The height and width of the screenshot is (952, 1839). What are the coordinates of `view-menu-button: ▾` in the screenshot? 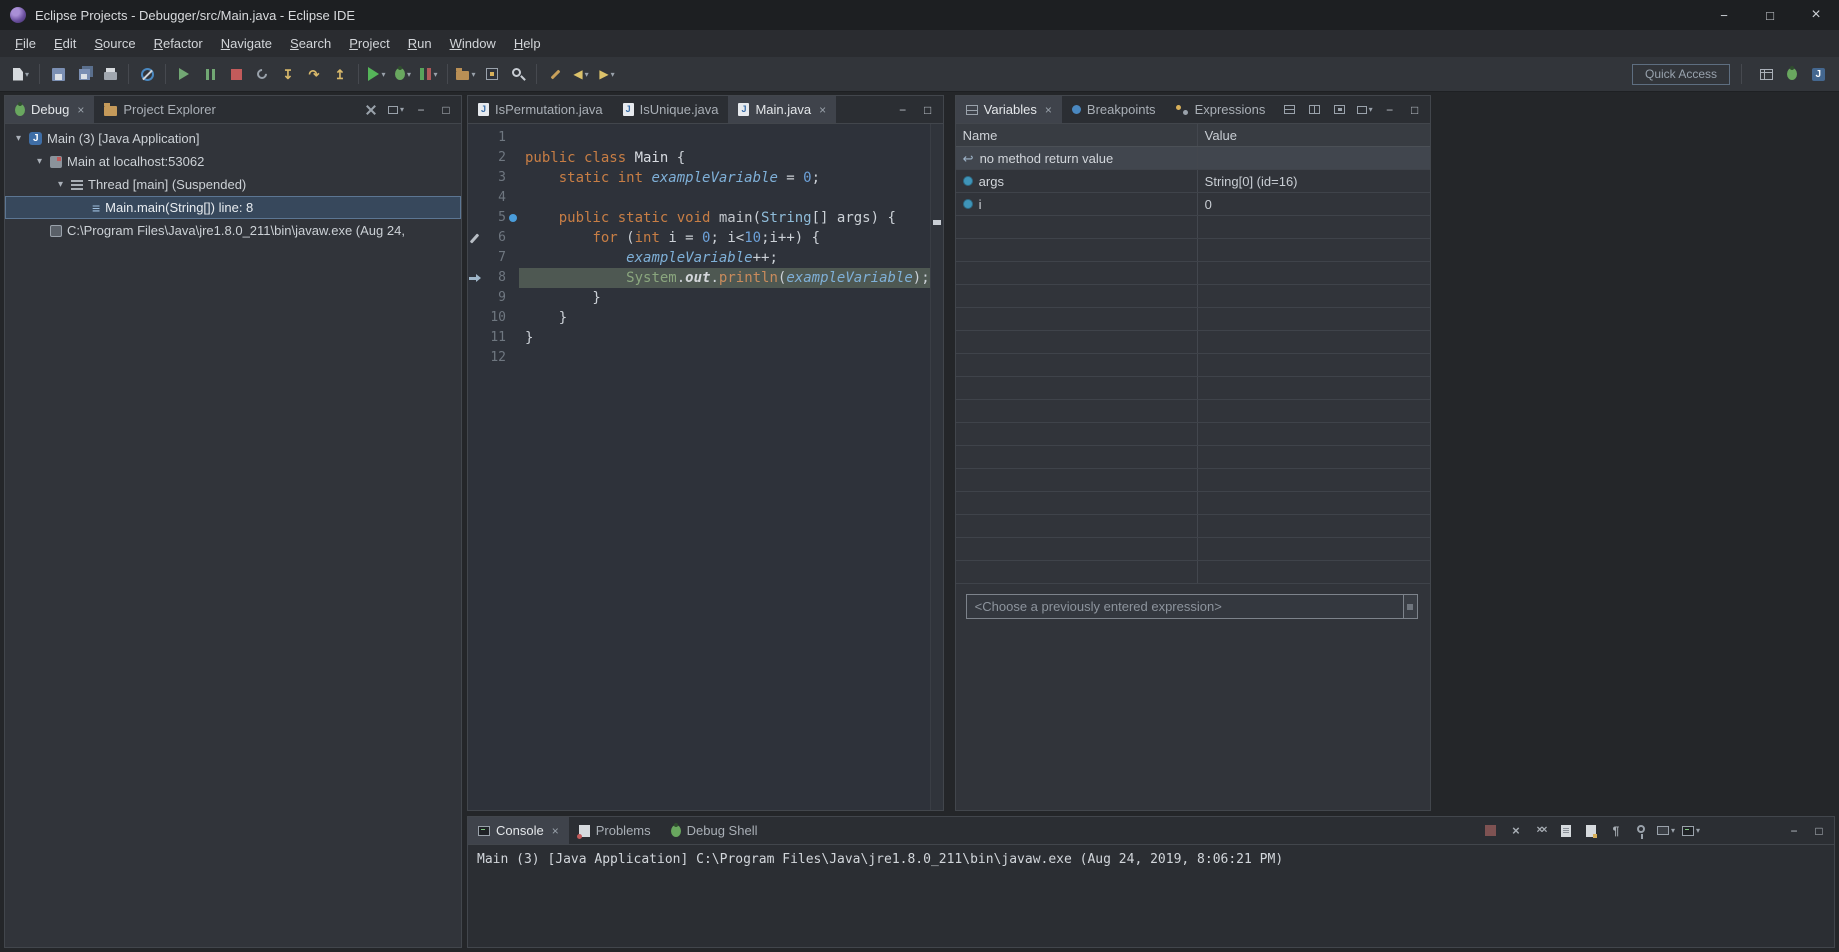 It's located at (396, 110).